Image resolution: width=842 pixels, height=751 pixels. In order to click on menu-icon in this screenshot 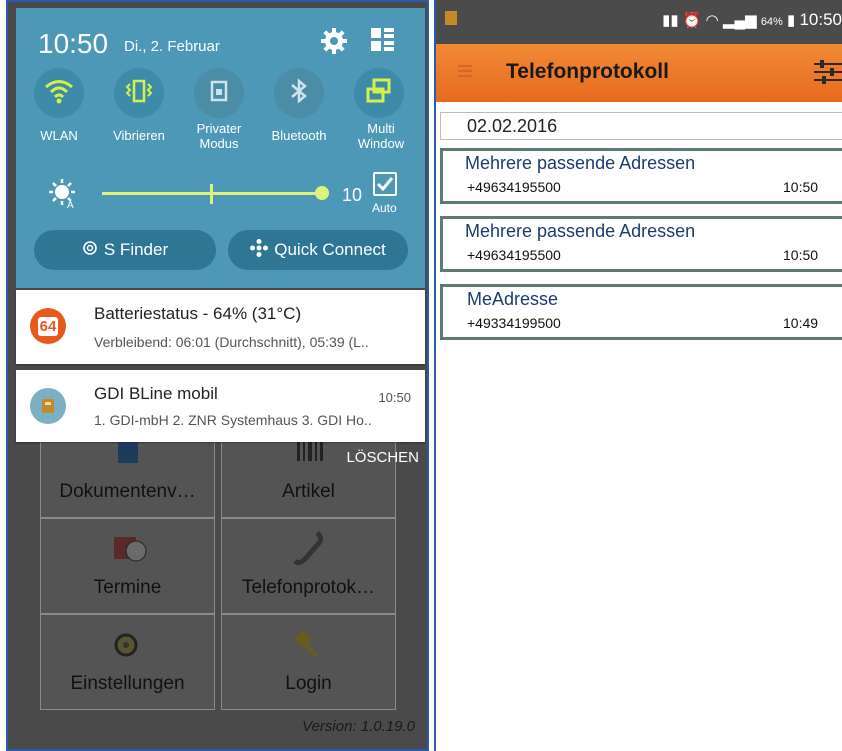, I will do `click(465, 71)`.